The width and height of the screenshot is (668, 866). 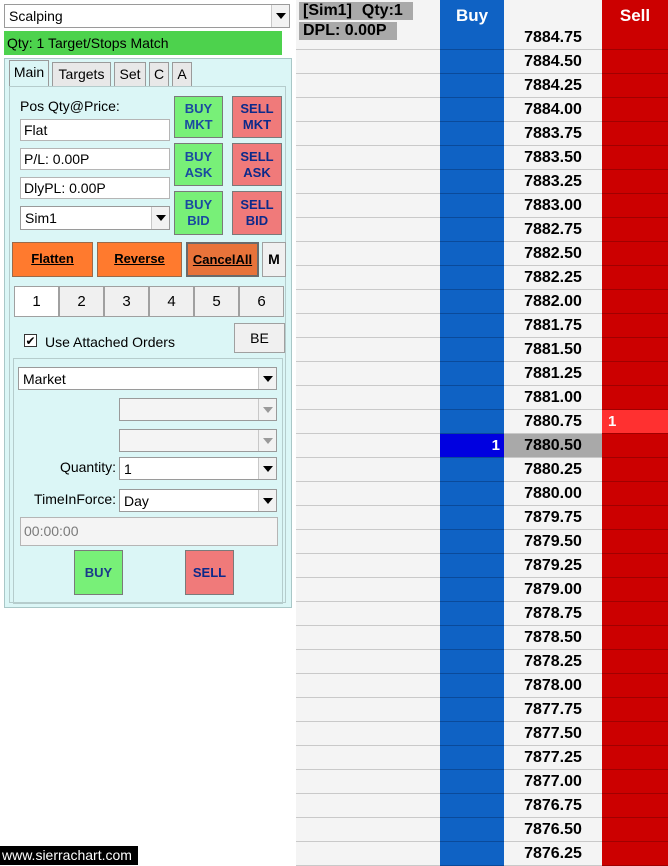 I want to click on ladder-row: 7883.50, so click(x=482, y=158).